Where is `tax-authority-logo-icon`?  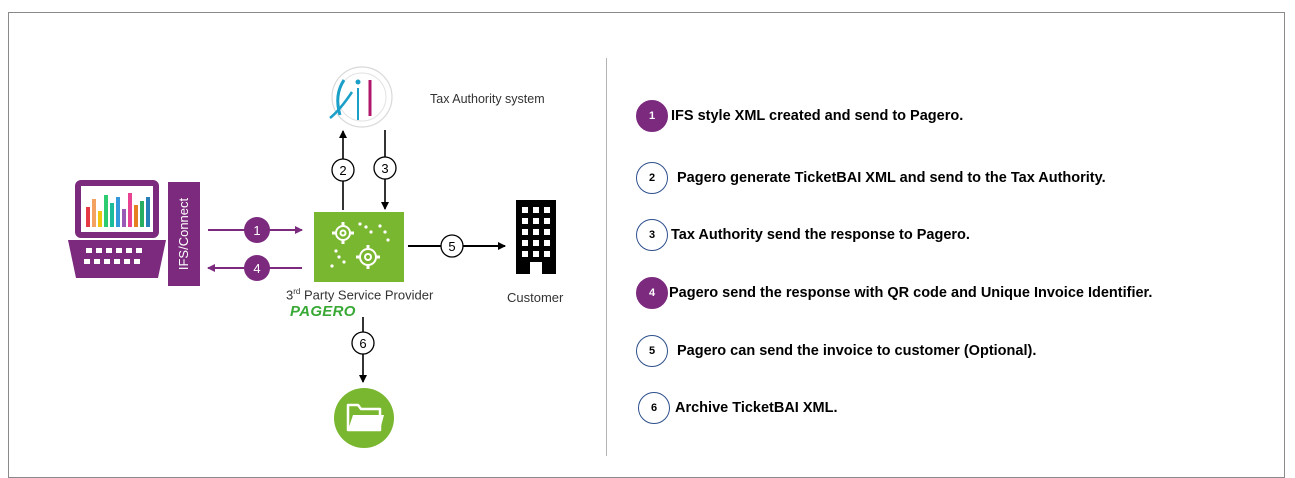 tax-authority-logo-icon is located at coordinates (361, 97).